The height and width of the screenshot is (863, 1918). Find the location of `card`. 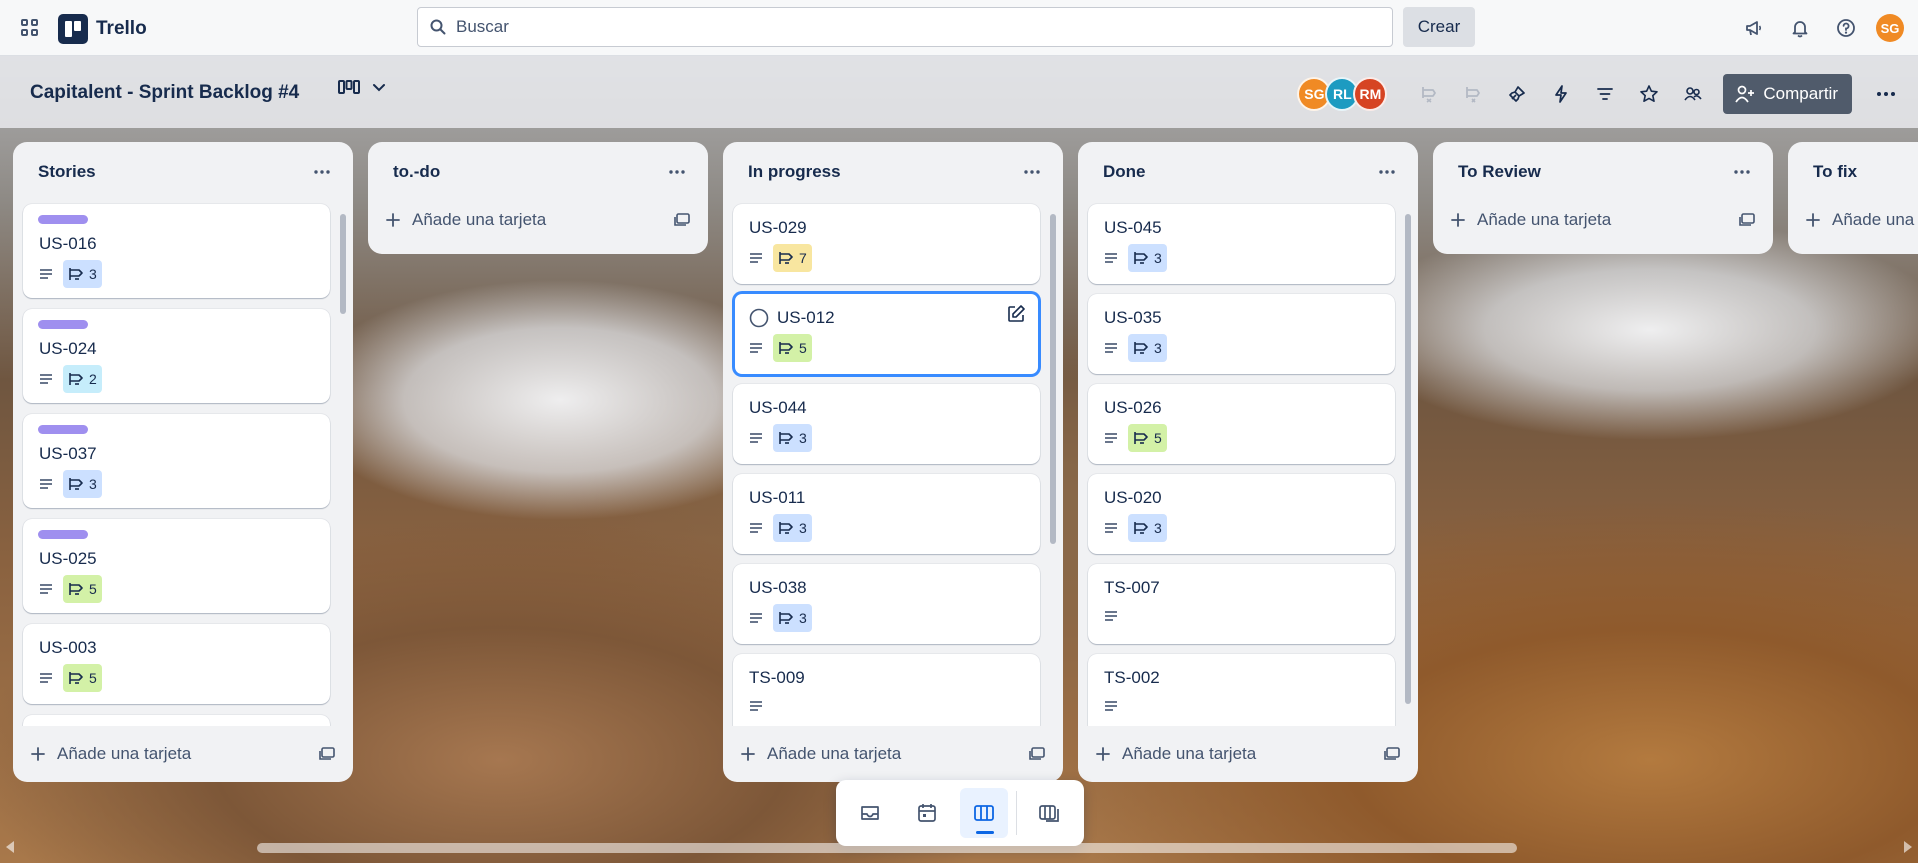

card is located at coordinates (176, 720).